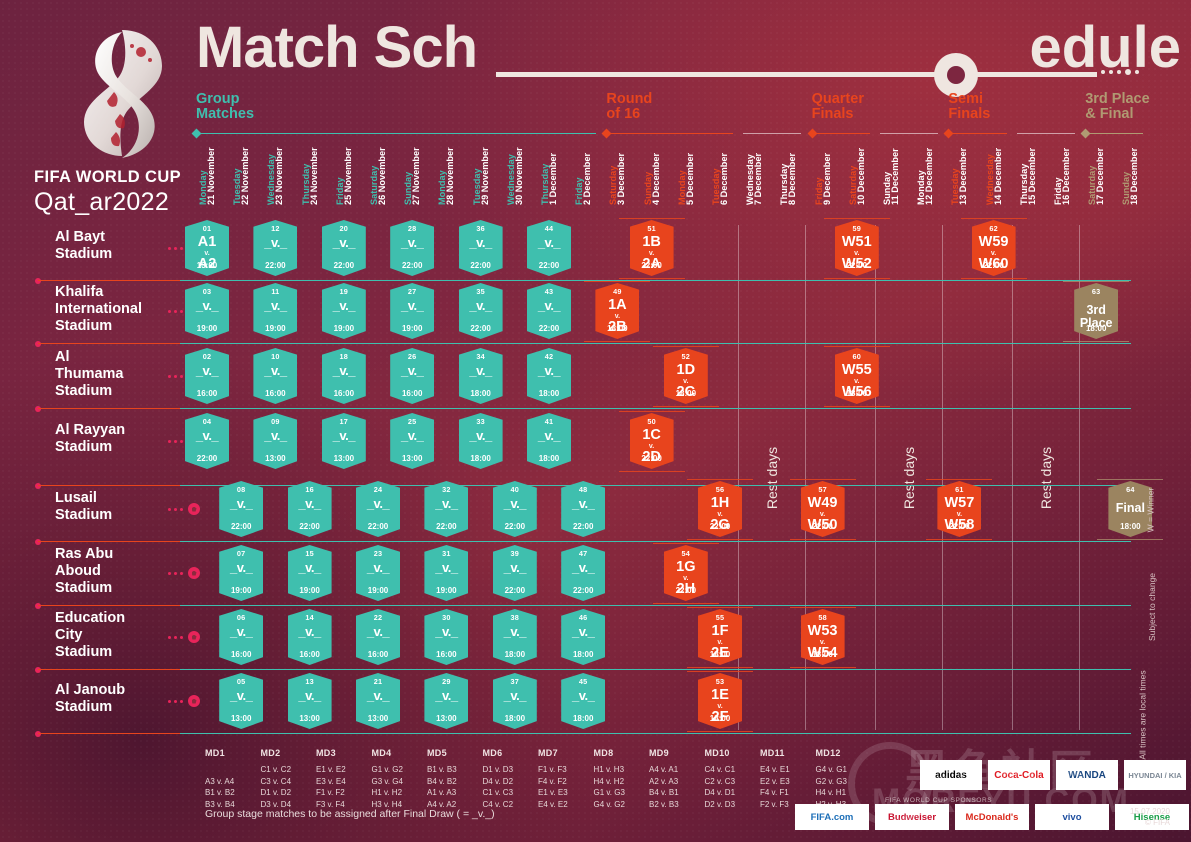 The height and width of the screenshot is (842, 1191). What do you see at coordinates (378, 509) in the screenshot?
I see `match-token-24: 24 _v._ 22:00` at bounding box center [378, 509].